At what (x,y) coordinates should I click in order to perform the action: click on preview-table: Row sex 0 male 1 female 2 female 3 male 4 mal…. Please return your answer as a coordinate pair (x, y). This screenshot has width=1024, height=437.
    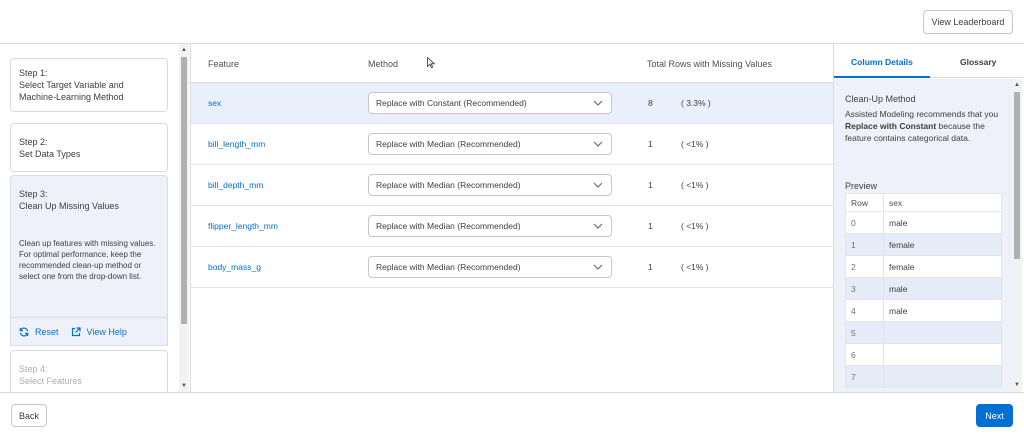
    Looking at the image, I should click on (923, 290).